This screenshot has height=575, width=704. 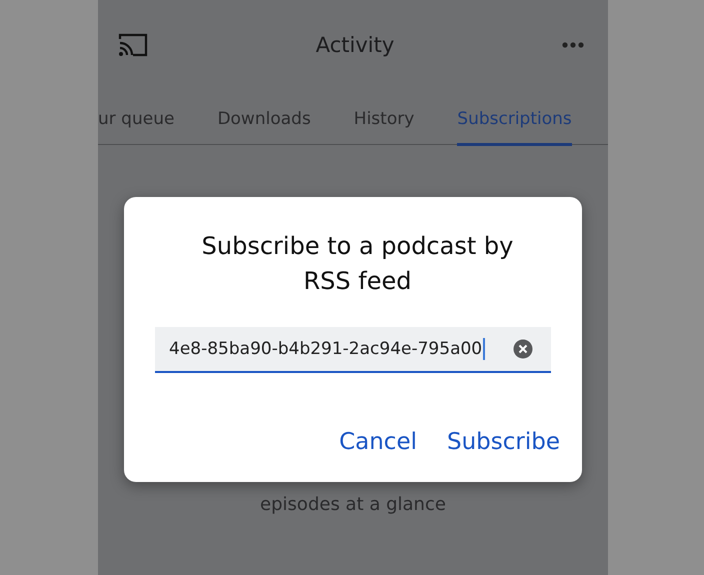 What do you see at coordinates (353, 504) in the screenshot?
I see `empty-state-text: episodes at a glance` at bounding box center [353, 504].